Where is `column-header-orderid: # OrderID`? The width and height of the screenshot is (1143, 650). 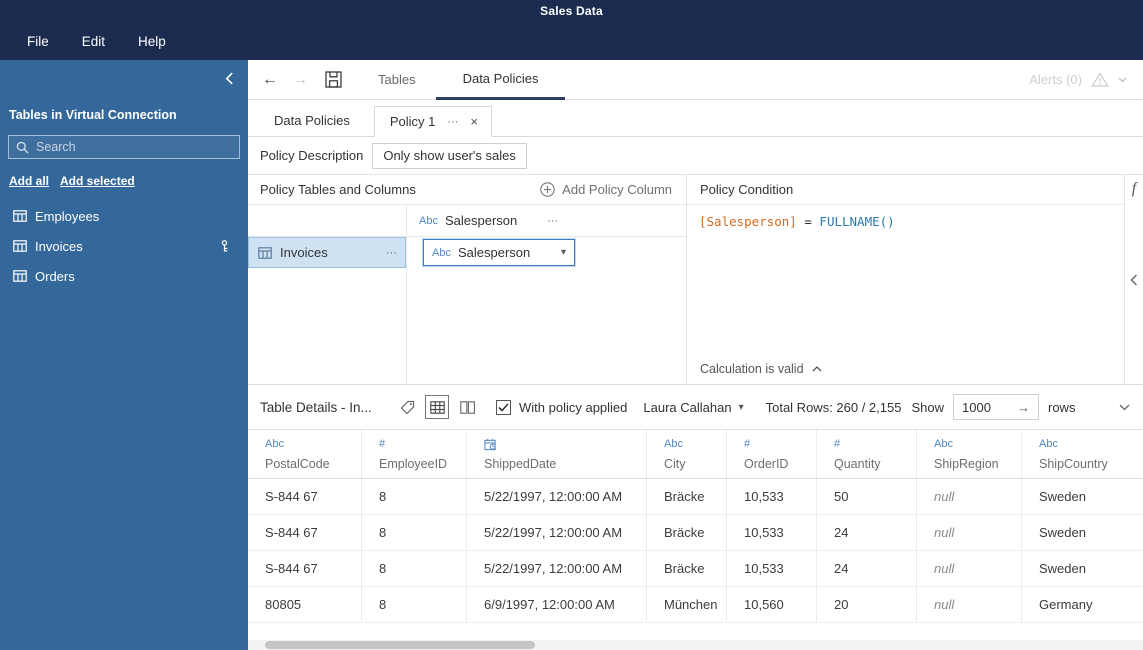 column-header-orderid: # OrderID is located at coordinates (772, 454).